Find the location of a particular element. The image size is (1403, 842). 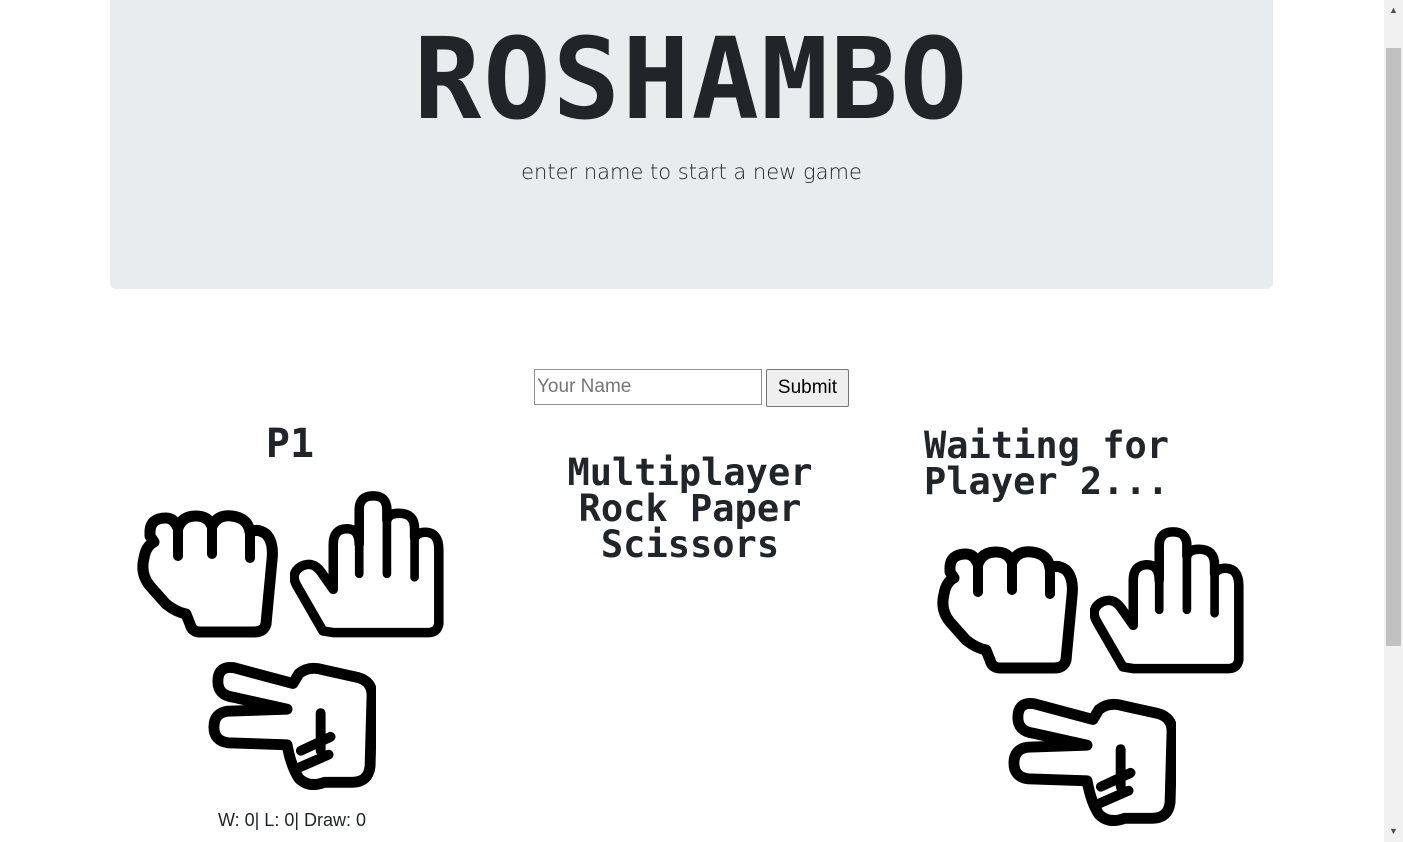

player1-title: P1 is located at coordinates (290, 444).